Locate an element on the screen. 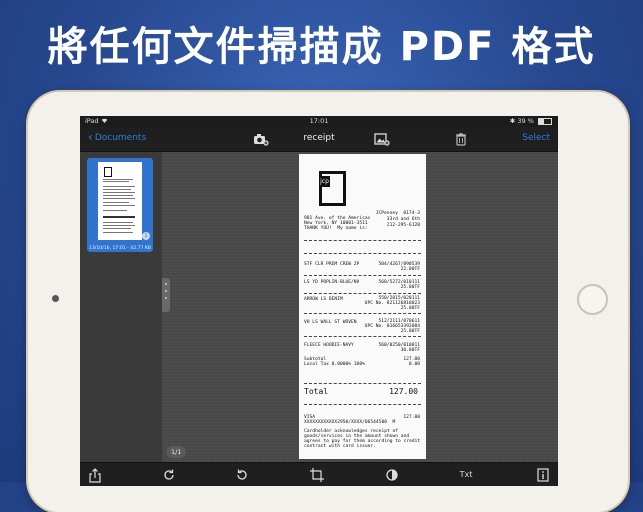 This screenshot has width=643, height=512. camera-add-icon is located at coordinates (261, 139).